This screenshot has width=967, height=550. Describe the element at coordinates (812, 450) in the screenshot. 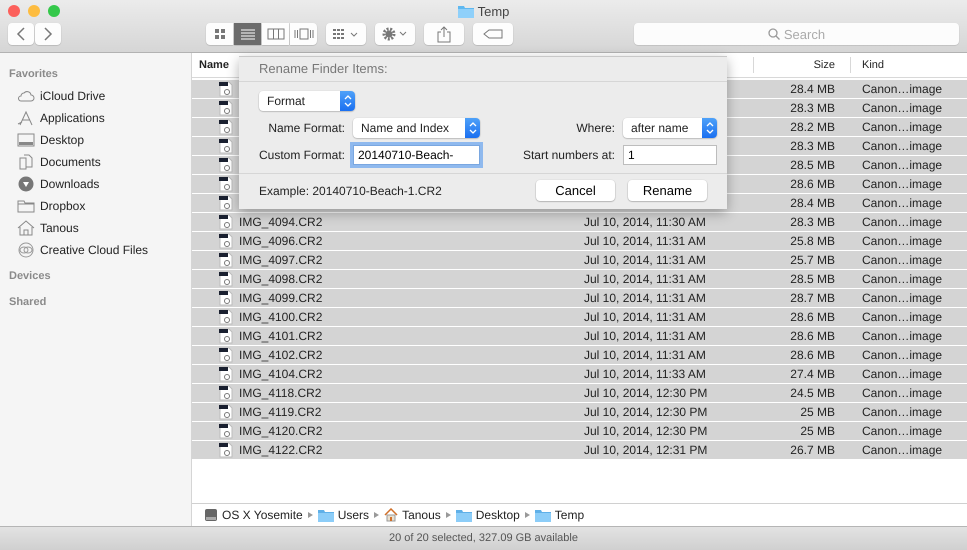

I see `file-size: 26.7 MB` at that location.